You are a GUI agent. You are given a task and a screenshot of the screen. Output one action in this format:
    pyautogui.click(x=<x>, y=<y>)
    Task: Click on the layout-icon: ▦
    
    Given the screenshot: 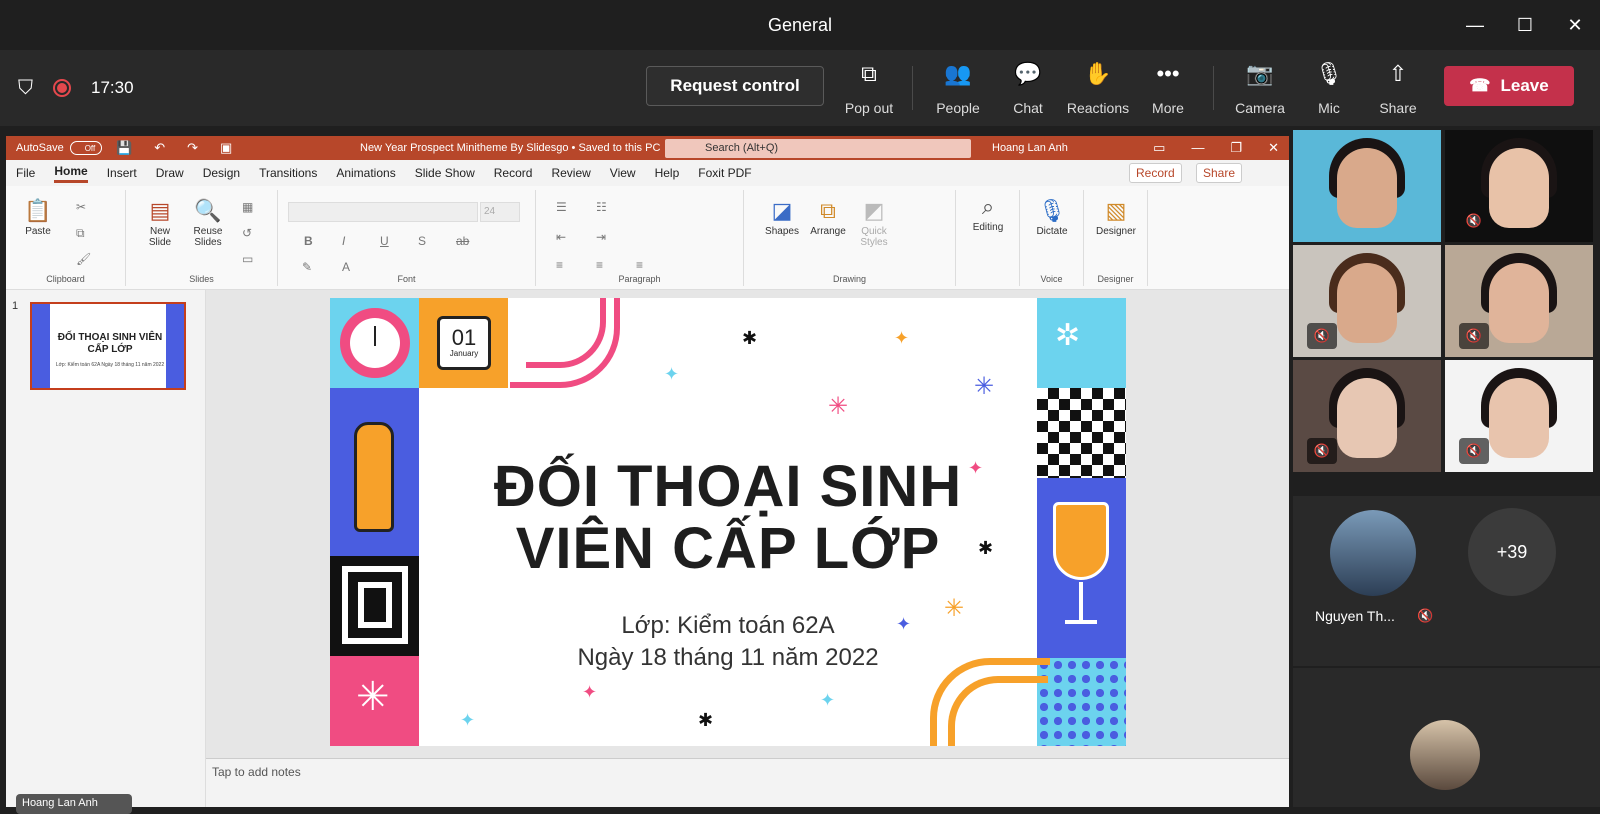 What is the action you would take?
    pyautogui.click(x=247, y=207)
    